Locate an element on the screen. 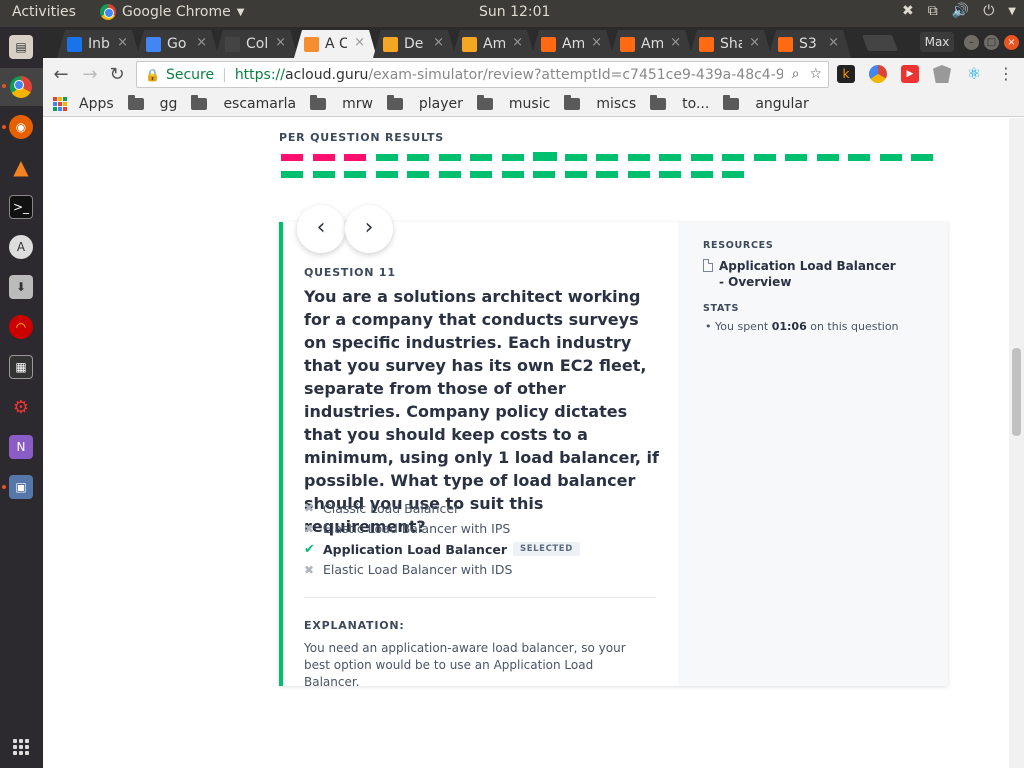 The image size is (1024, 768). react-extension-icon: ⚛ is located at coordinates (974, 74).